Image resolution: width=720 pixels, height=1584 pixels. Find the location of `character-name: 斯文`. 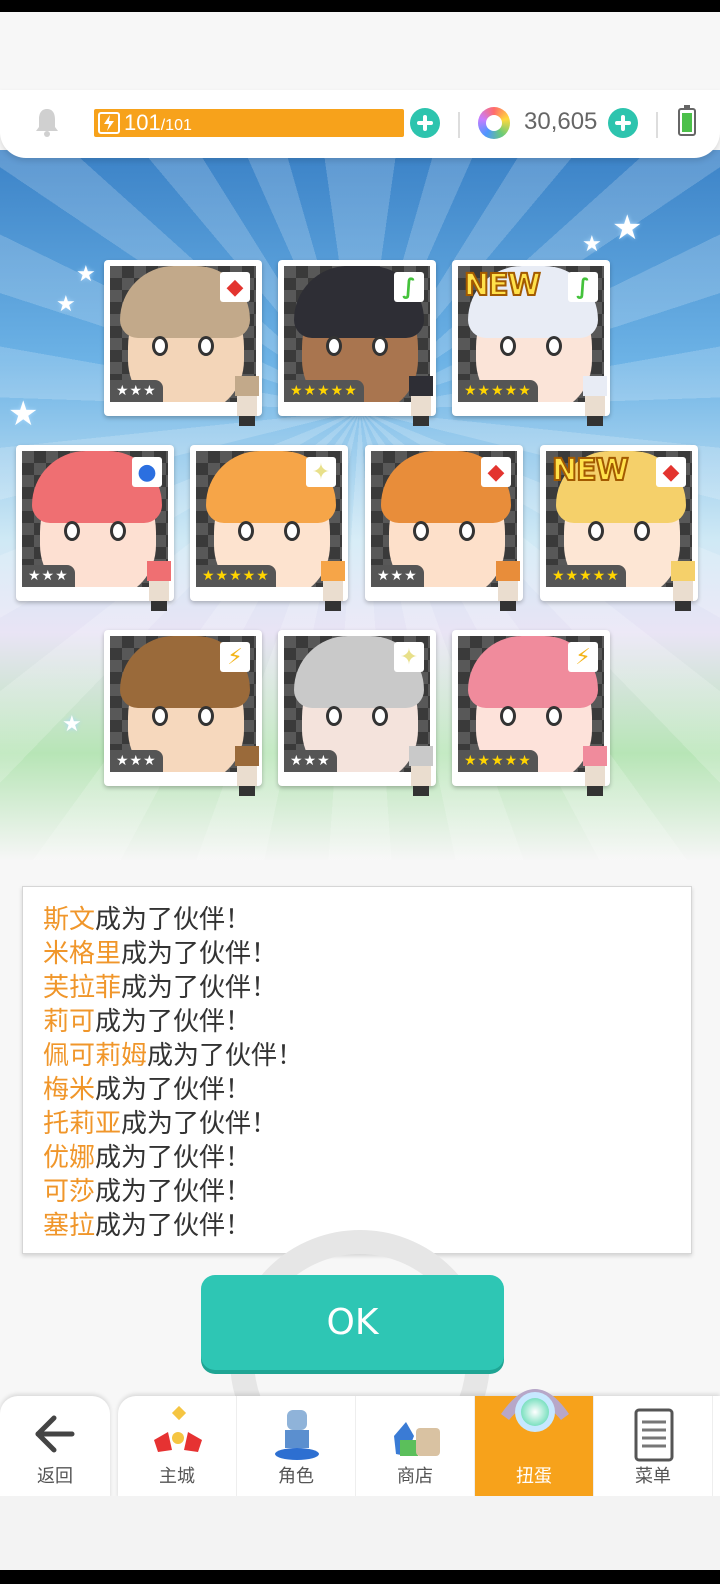

character-name: 斯文 is located at coordinates (69, 920).